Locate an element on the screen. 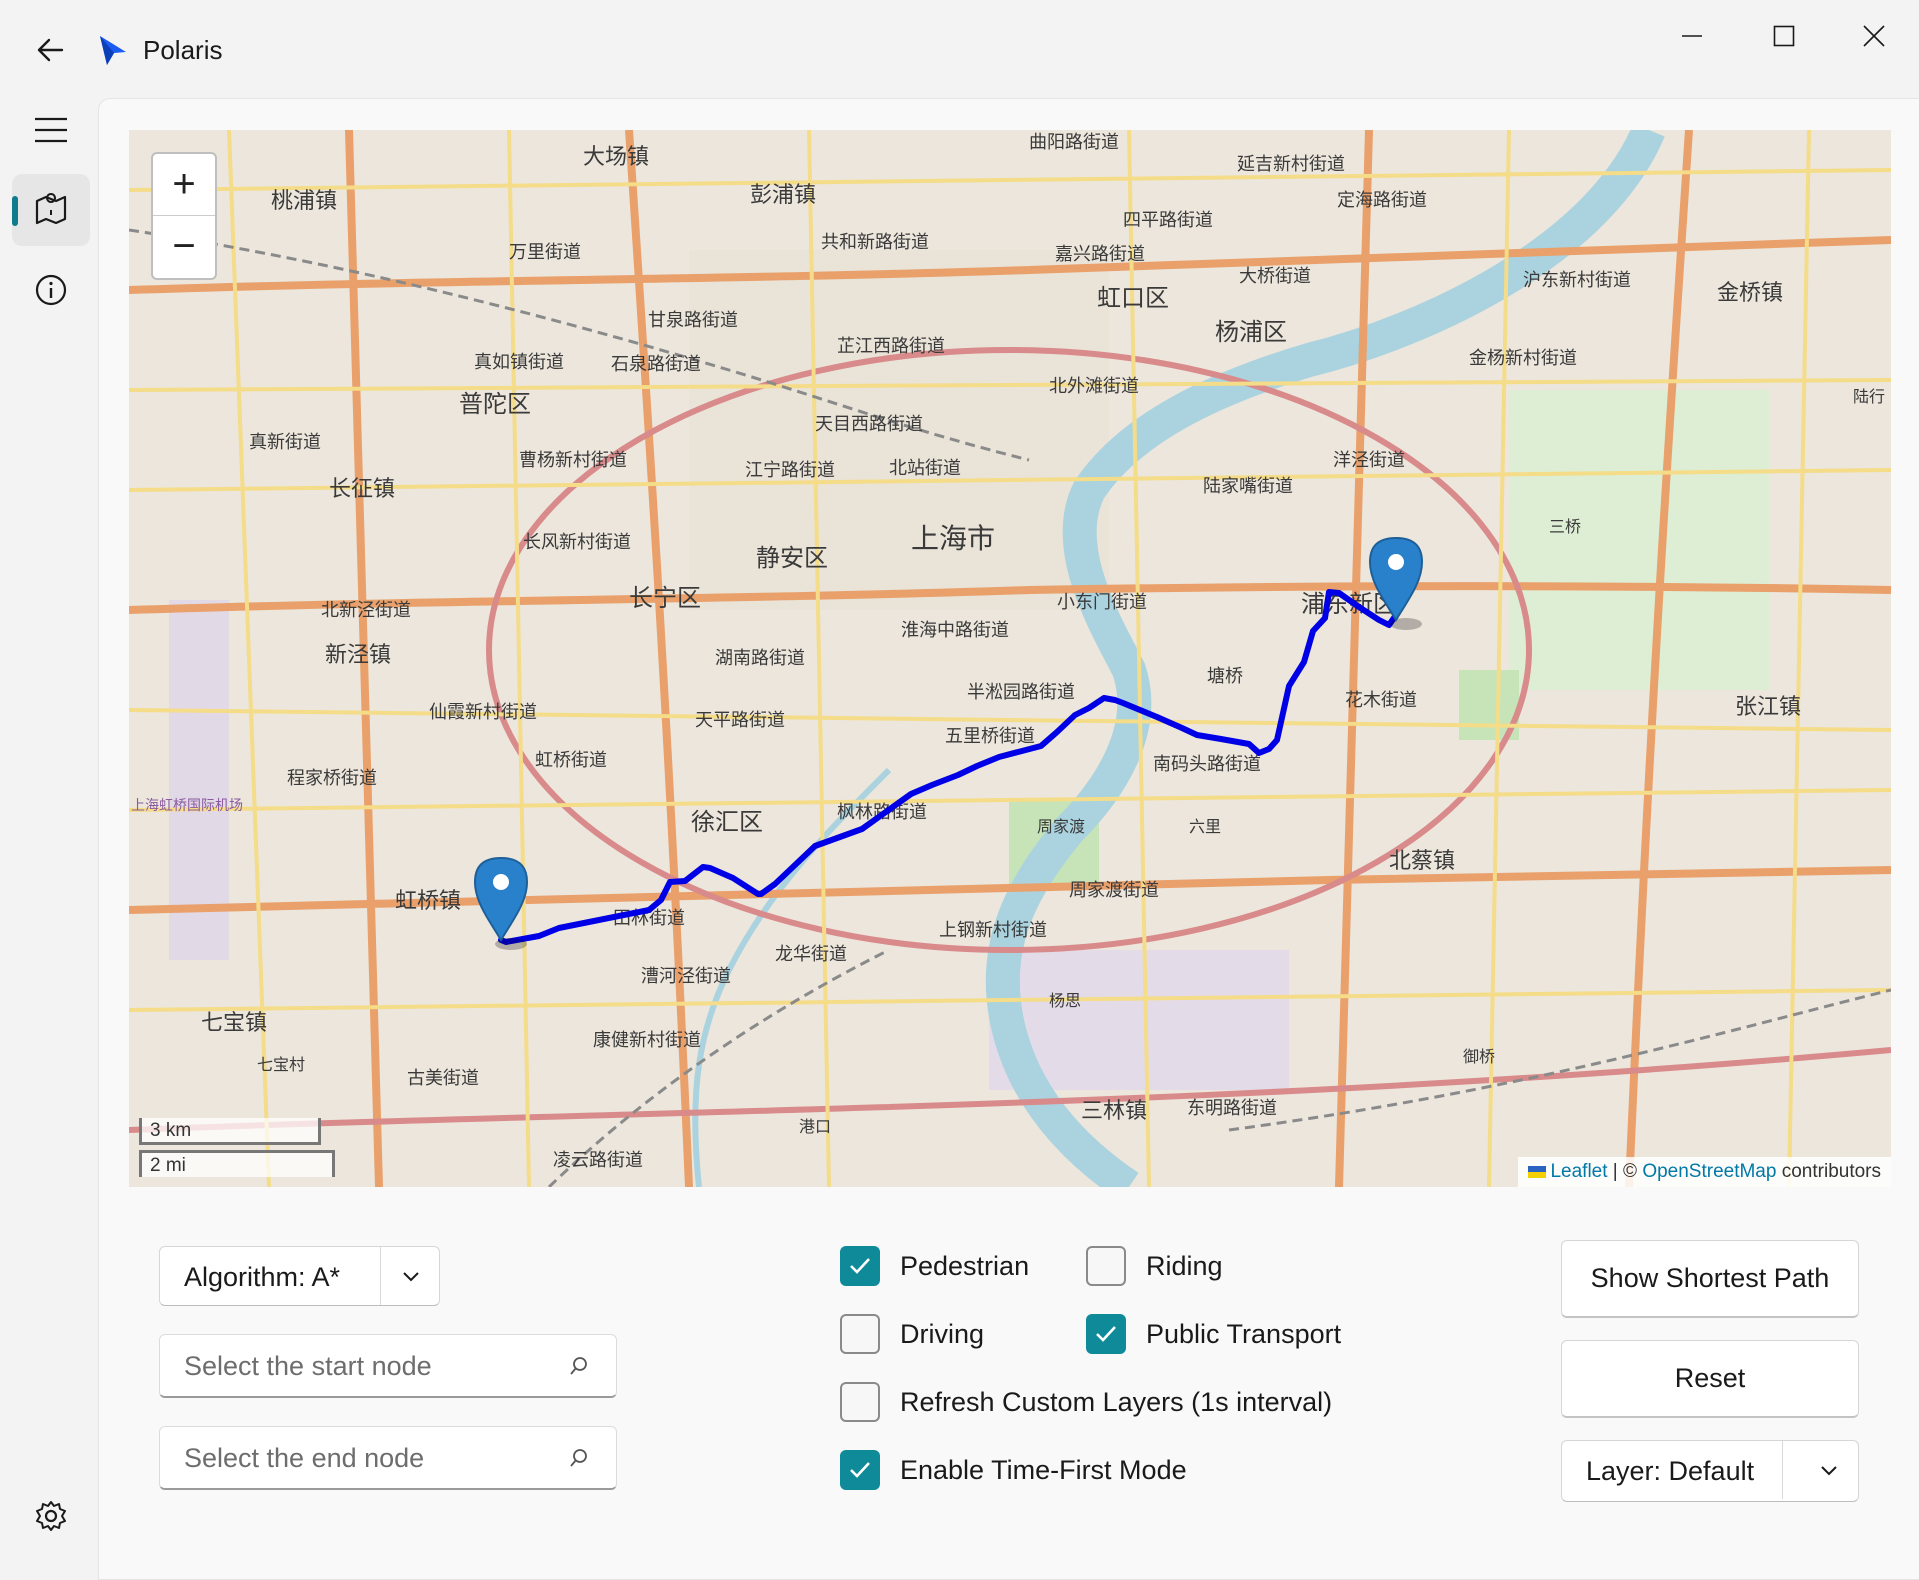 Image resolution: width=1919 pixels, height=1580 pixels. back-button is located at coordinates (50, 50).